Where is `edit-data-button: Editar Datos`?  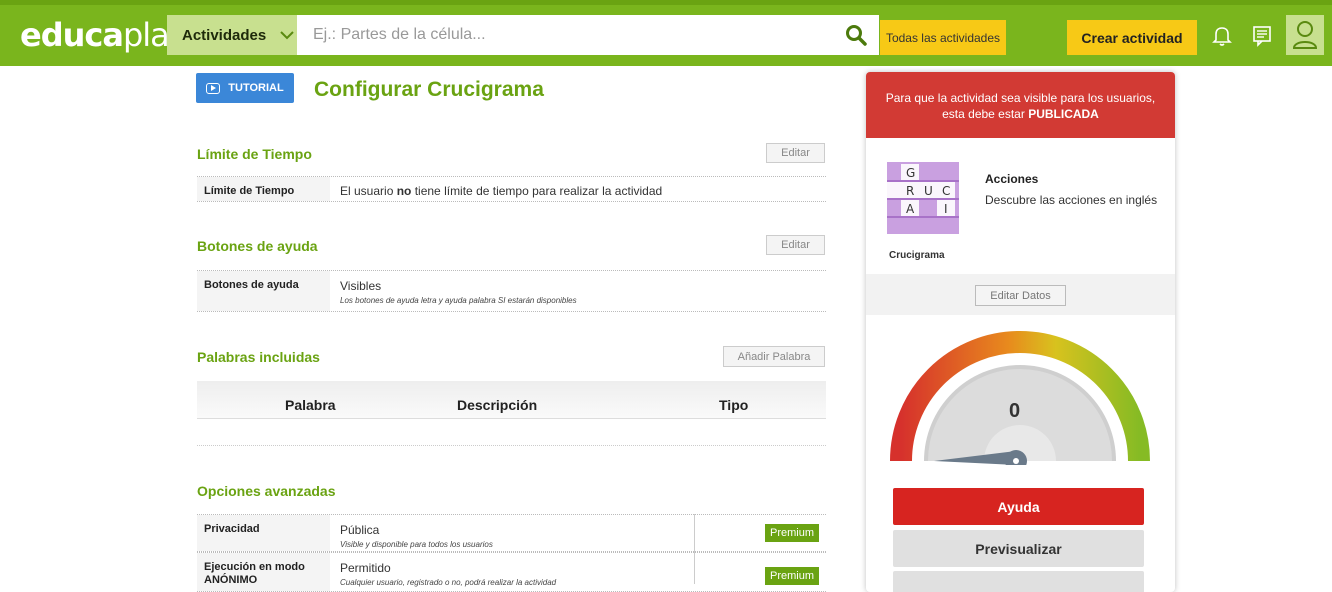
edit-data-button: Editar Datos is located at coordinates (1020, 295).